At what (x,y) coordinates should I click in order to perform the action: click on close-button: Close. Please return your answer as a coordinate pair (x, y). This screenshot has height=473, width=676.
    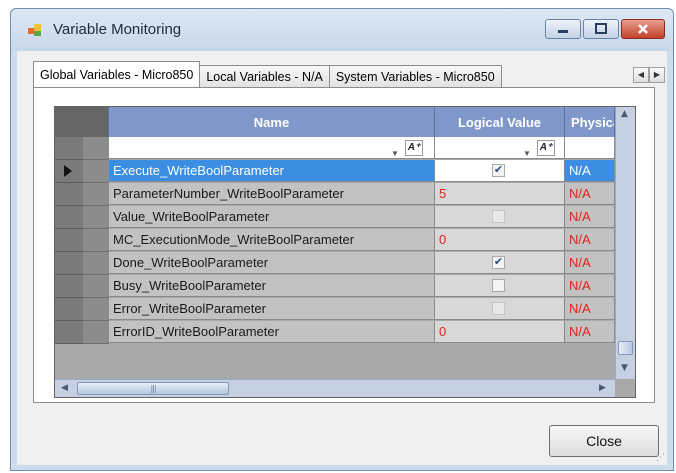
    Looking at the image, I should click on (604, 441).